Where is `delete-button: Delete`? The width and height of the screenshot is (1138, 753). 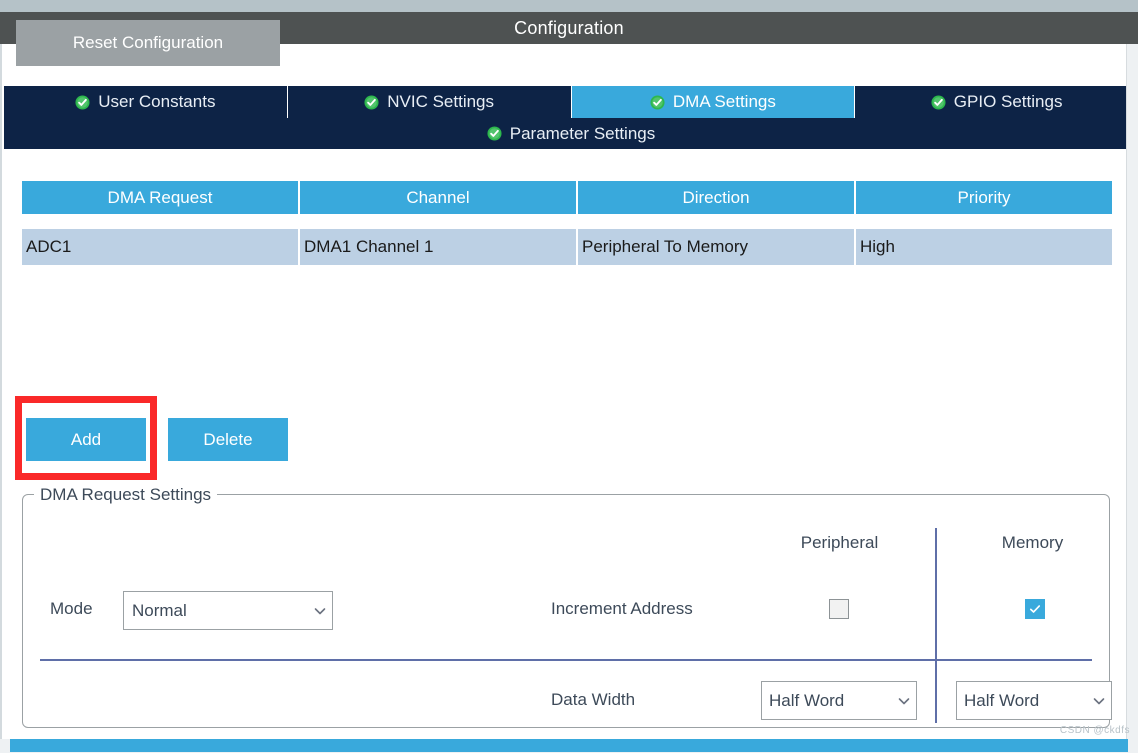
delete-button: Delete is located at coordinates (228, 439).